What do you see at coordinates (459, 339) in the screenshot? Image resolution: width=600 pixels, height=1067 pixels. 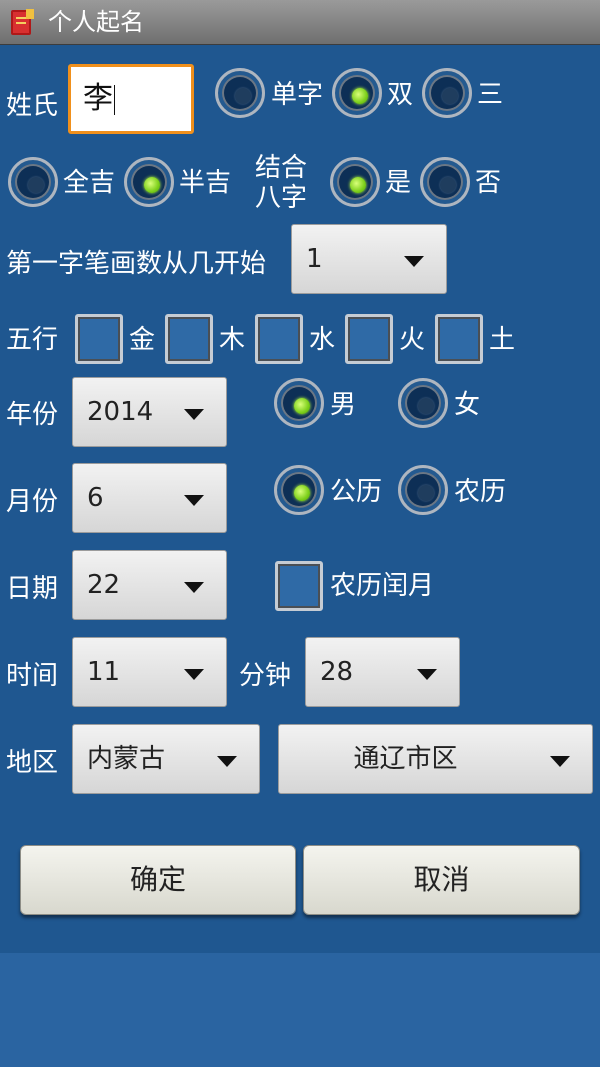 I see `checkbox-earth` at bounding box center [459, 339].